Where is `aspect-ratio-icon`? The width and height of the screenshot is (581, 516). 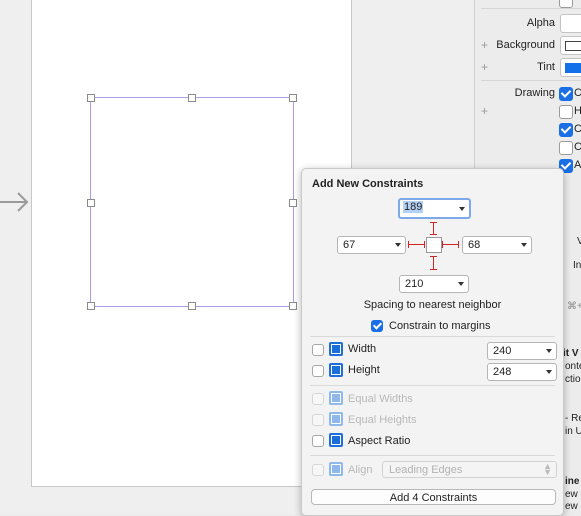
aspect-ratio-icon is located at coordinates (336, 440).